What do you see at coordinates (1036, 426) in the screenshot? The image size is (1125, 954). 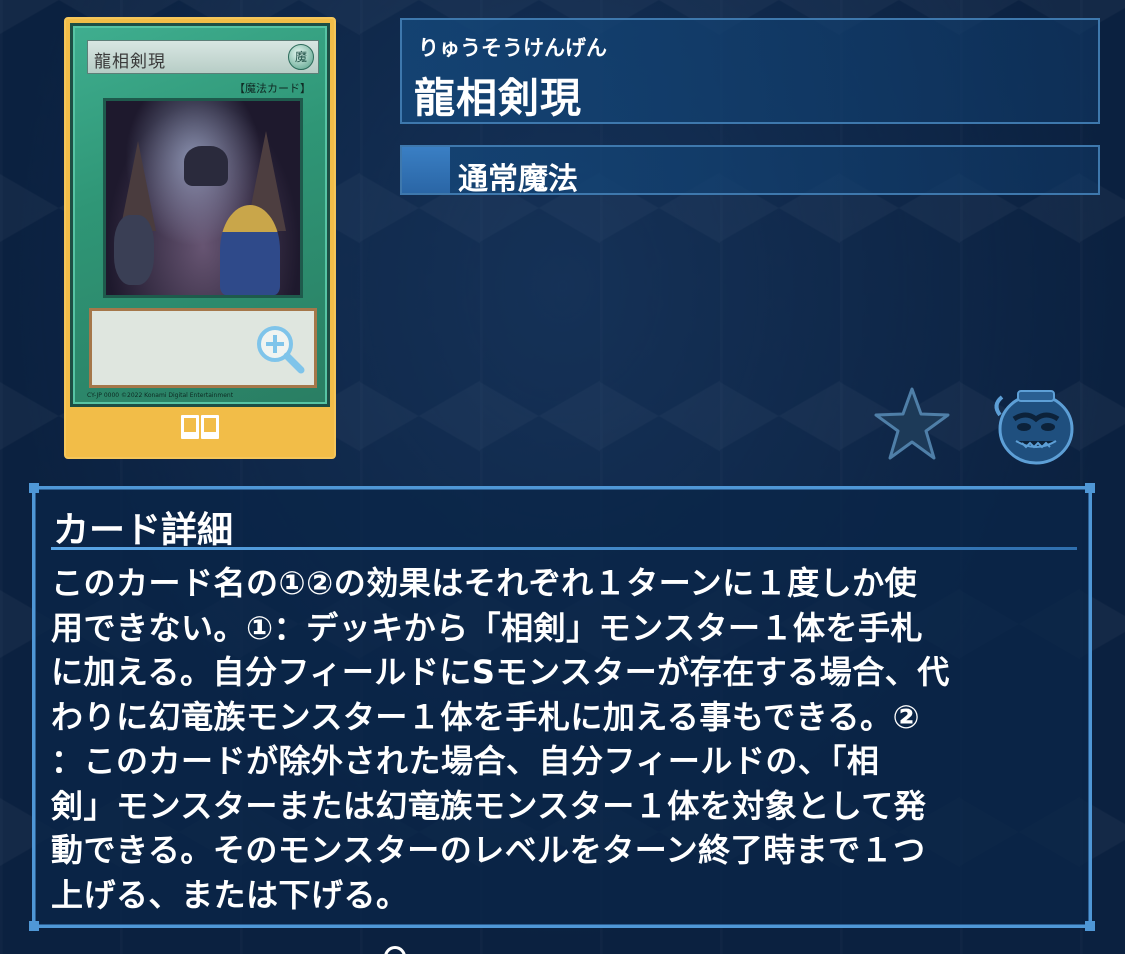 I see `pot-of-greed-icon` at bounding box center [1036, 426].